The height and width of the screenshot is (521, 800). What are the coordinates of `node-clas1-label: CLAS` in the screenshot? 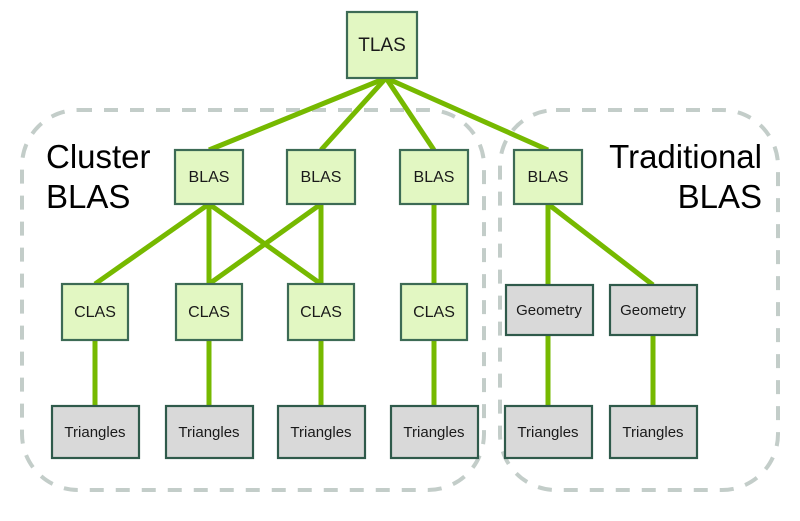 It's located at (95, 312).